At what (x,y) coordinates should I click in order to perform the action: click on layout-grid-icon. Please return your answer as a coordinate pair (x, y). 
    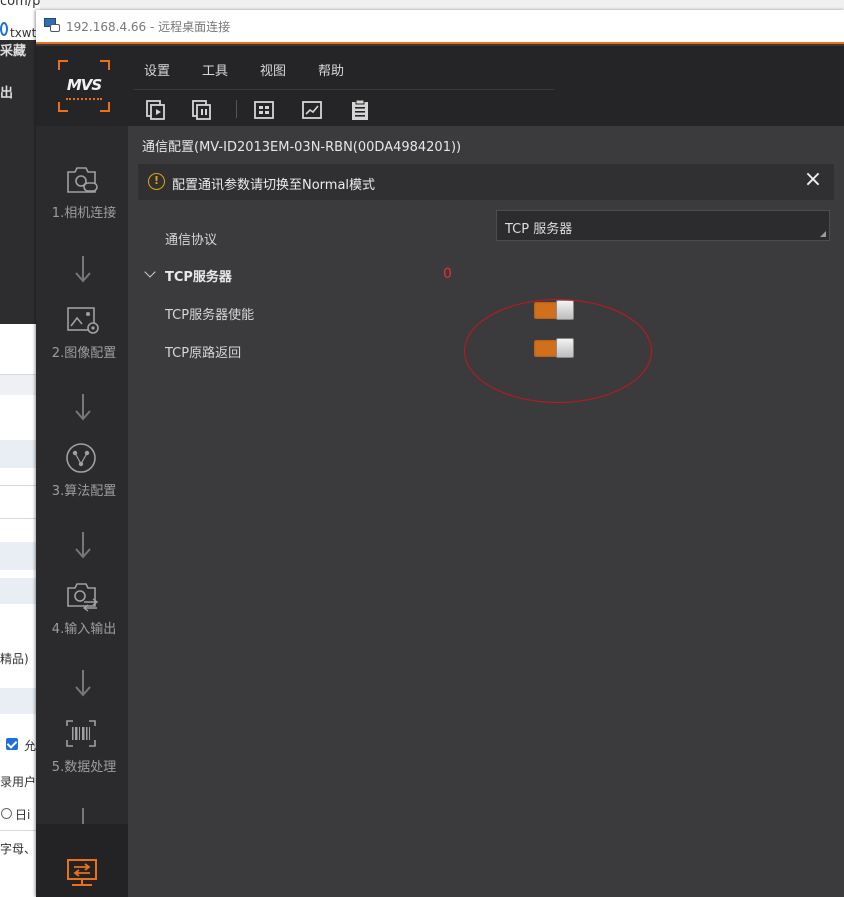
    Looking at the image, I should click on (264, 110).